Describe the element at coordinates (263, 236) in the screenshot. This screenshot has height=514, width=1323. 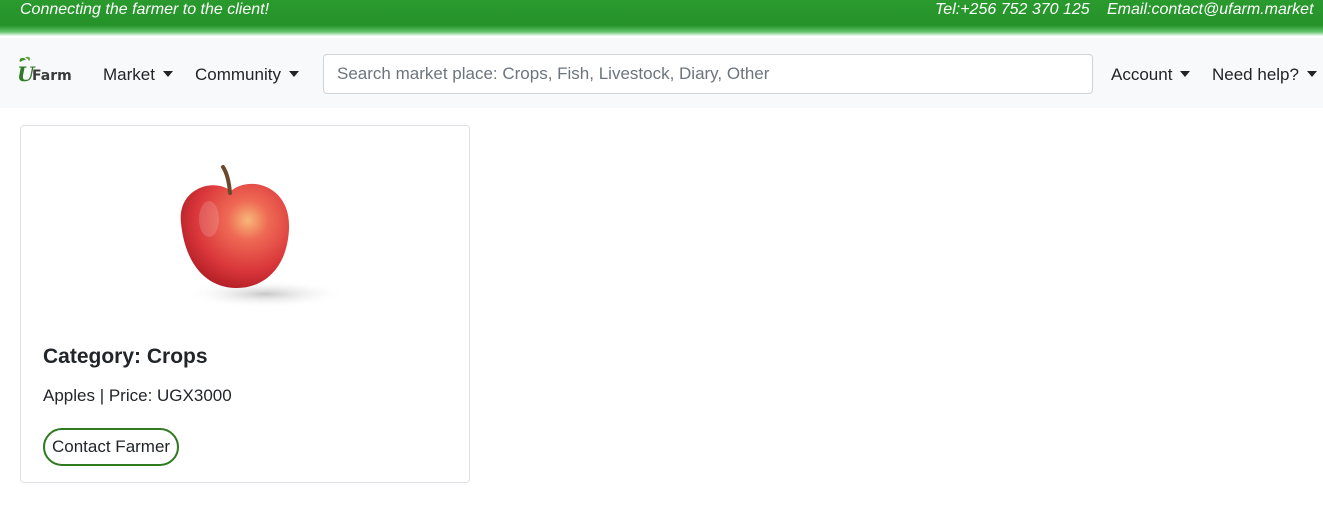
I see `apple-image` at that location.